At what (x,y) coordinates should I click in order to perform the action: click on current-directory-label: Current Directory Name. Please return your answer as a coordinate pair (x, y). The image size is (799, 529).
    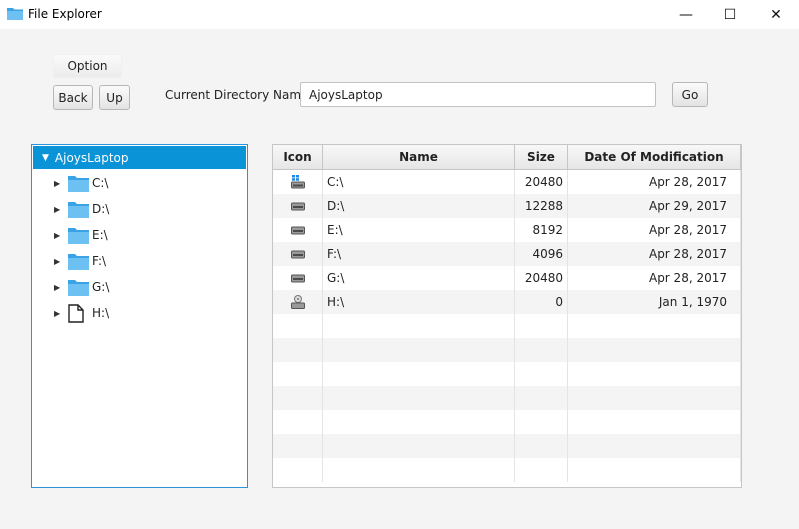
    Looking at the image, I should click on (237, 95).